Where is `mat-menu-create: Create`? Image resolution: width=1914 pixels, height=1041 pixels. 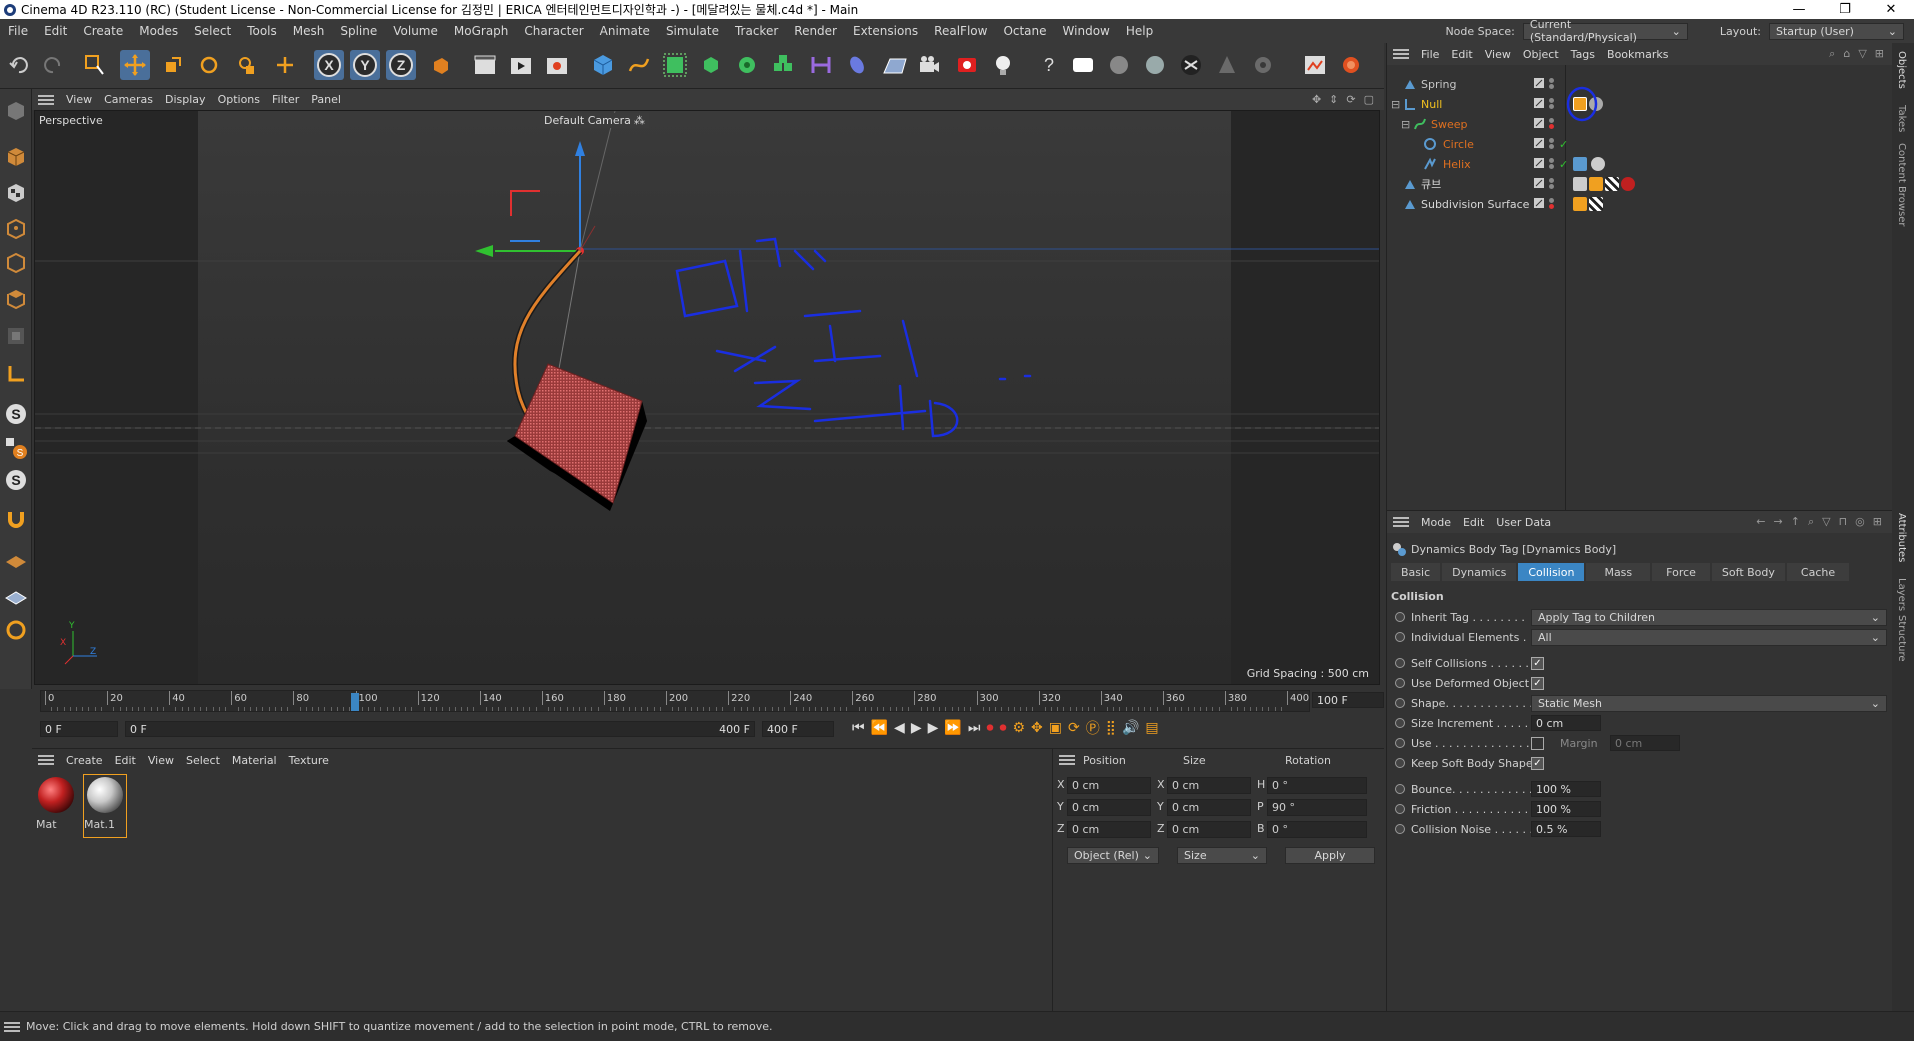 mat-menu-create: Create is located at coordinates (84, 760).